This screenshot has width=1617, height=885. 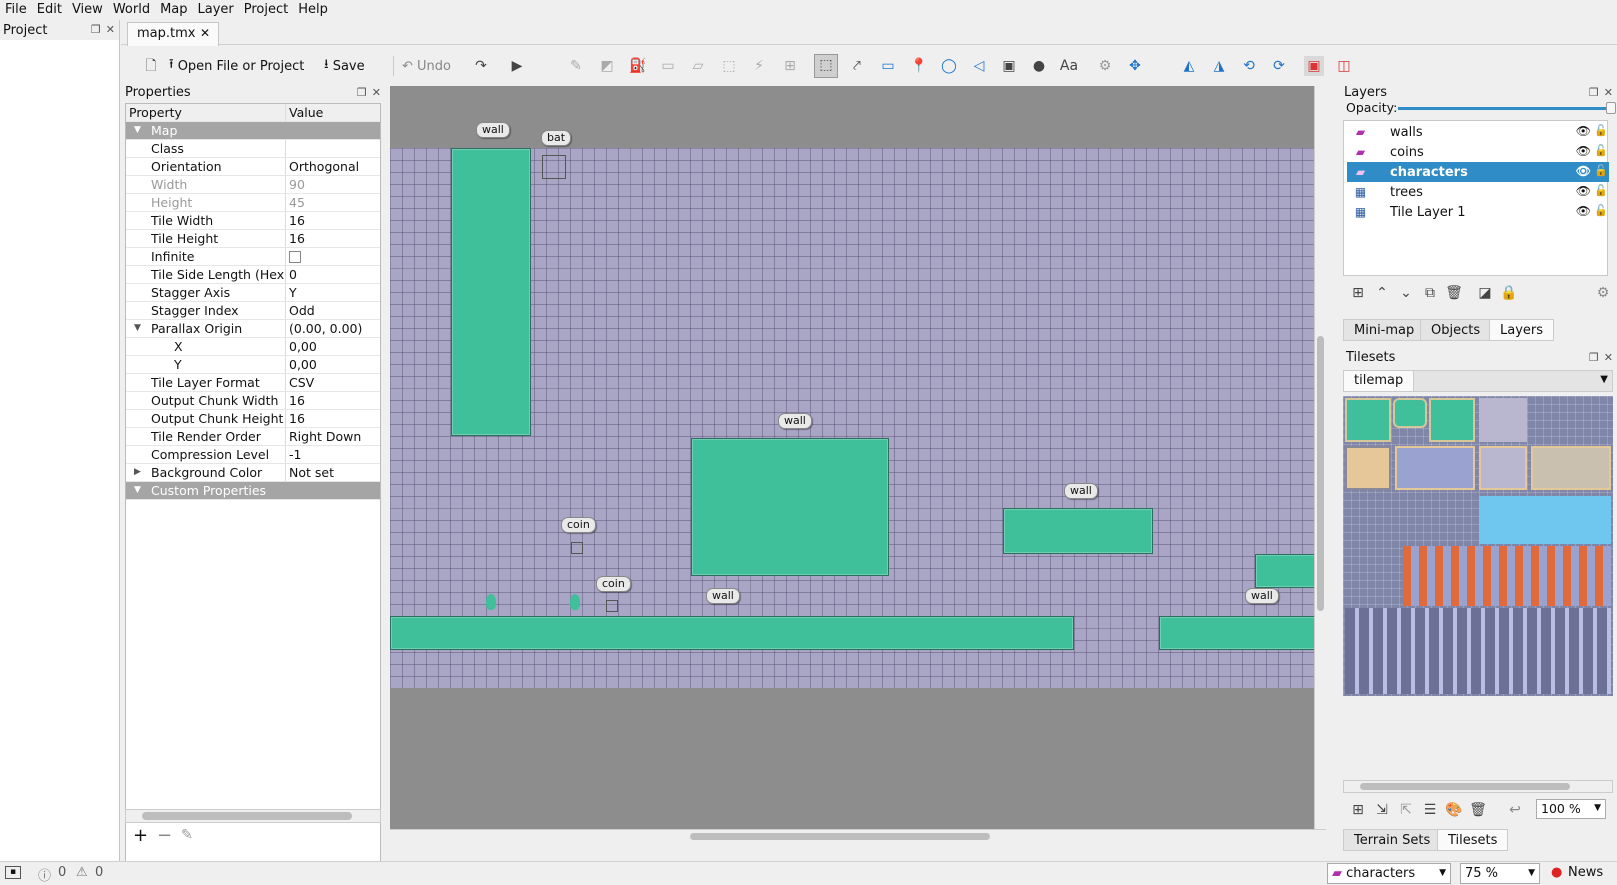 What do you see at coordinates (1522, 330) in the screenshot?
I see `tab-layers: Layers` at bounding box center [1522, 330].